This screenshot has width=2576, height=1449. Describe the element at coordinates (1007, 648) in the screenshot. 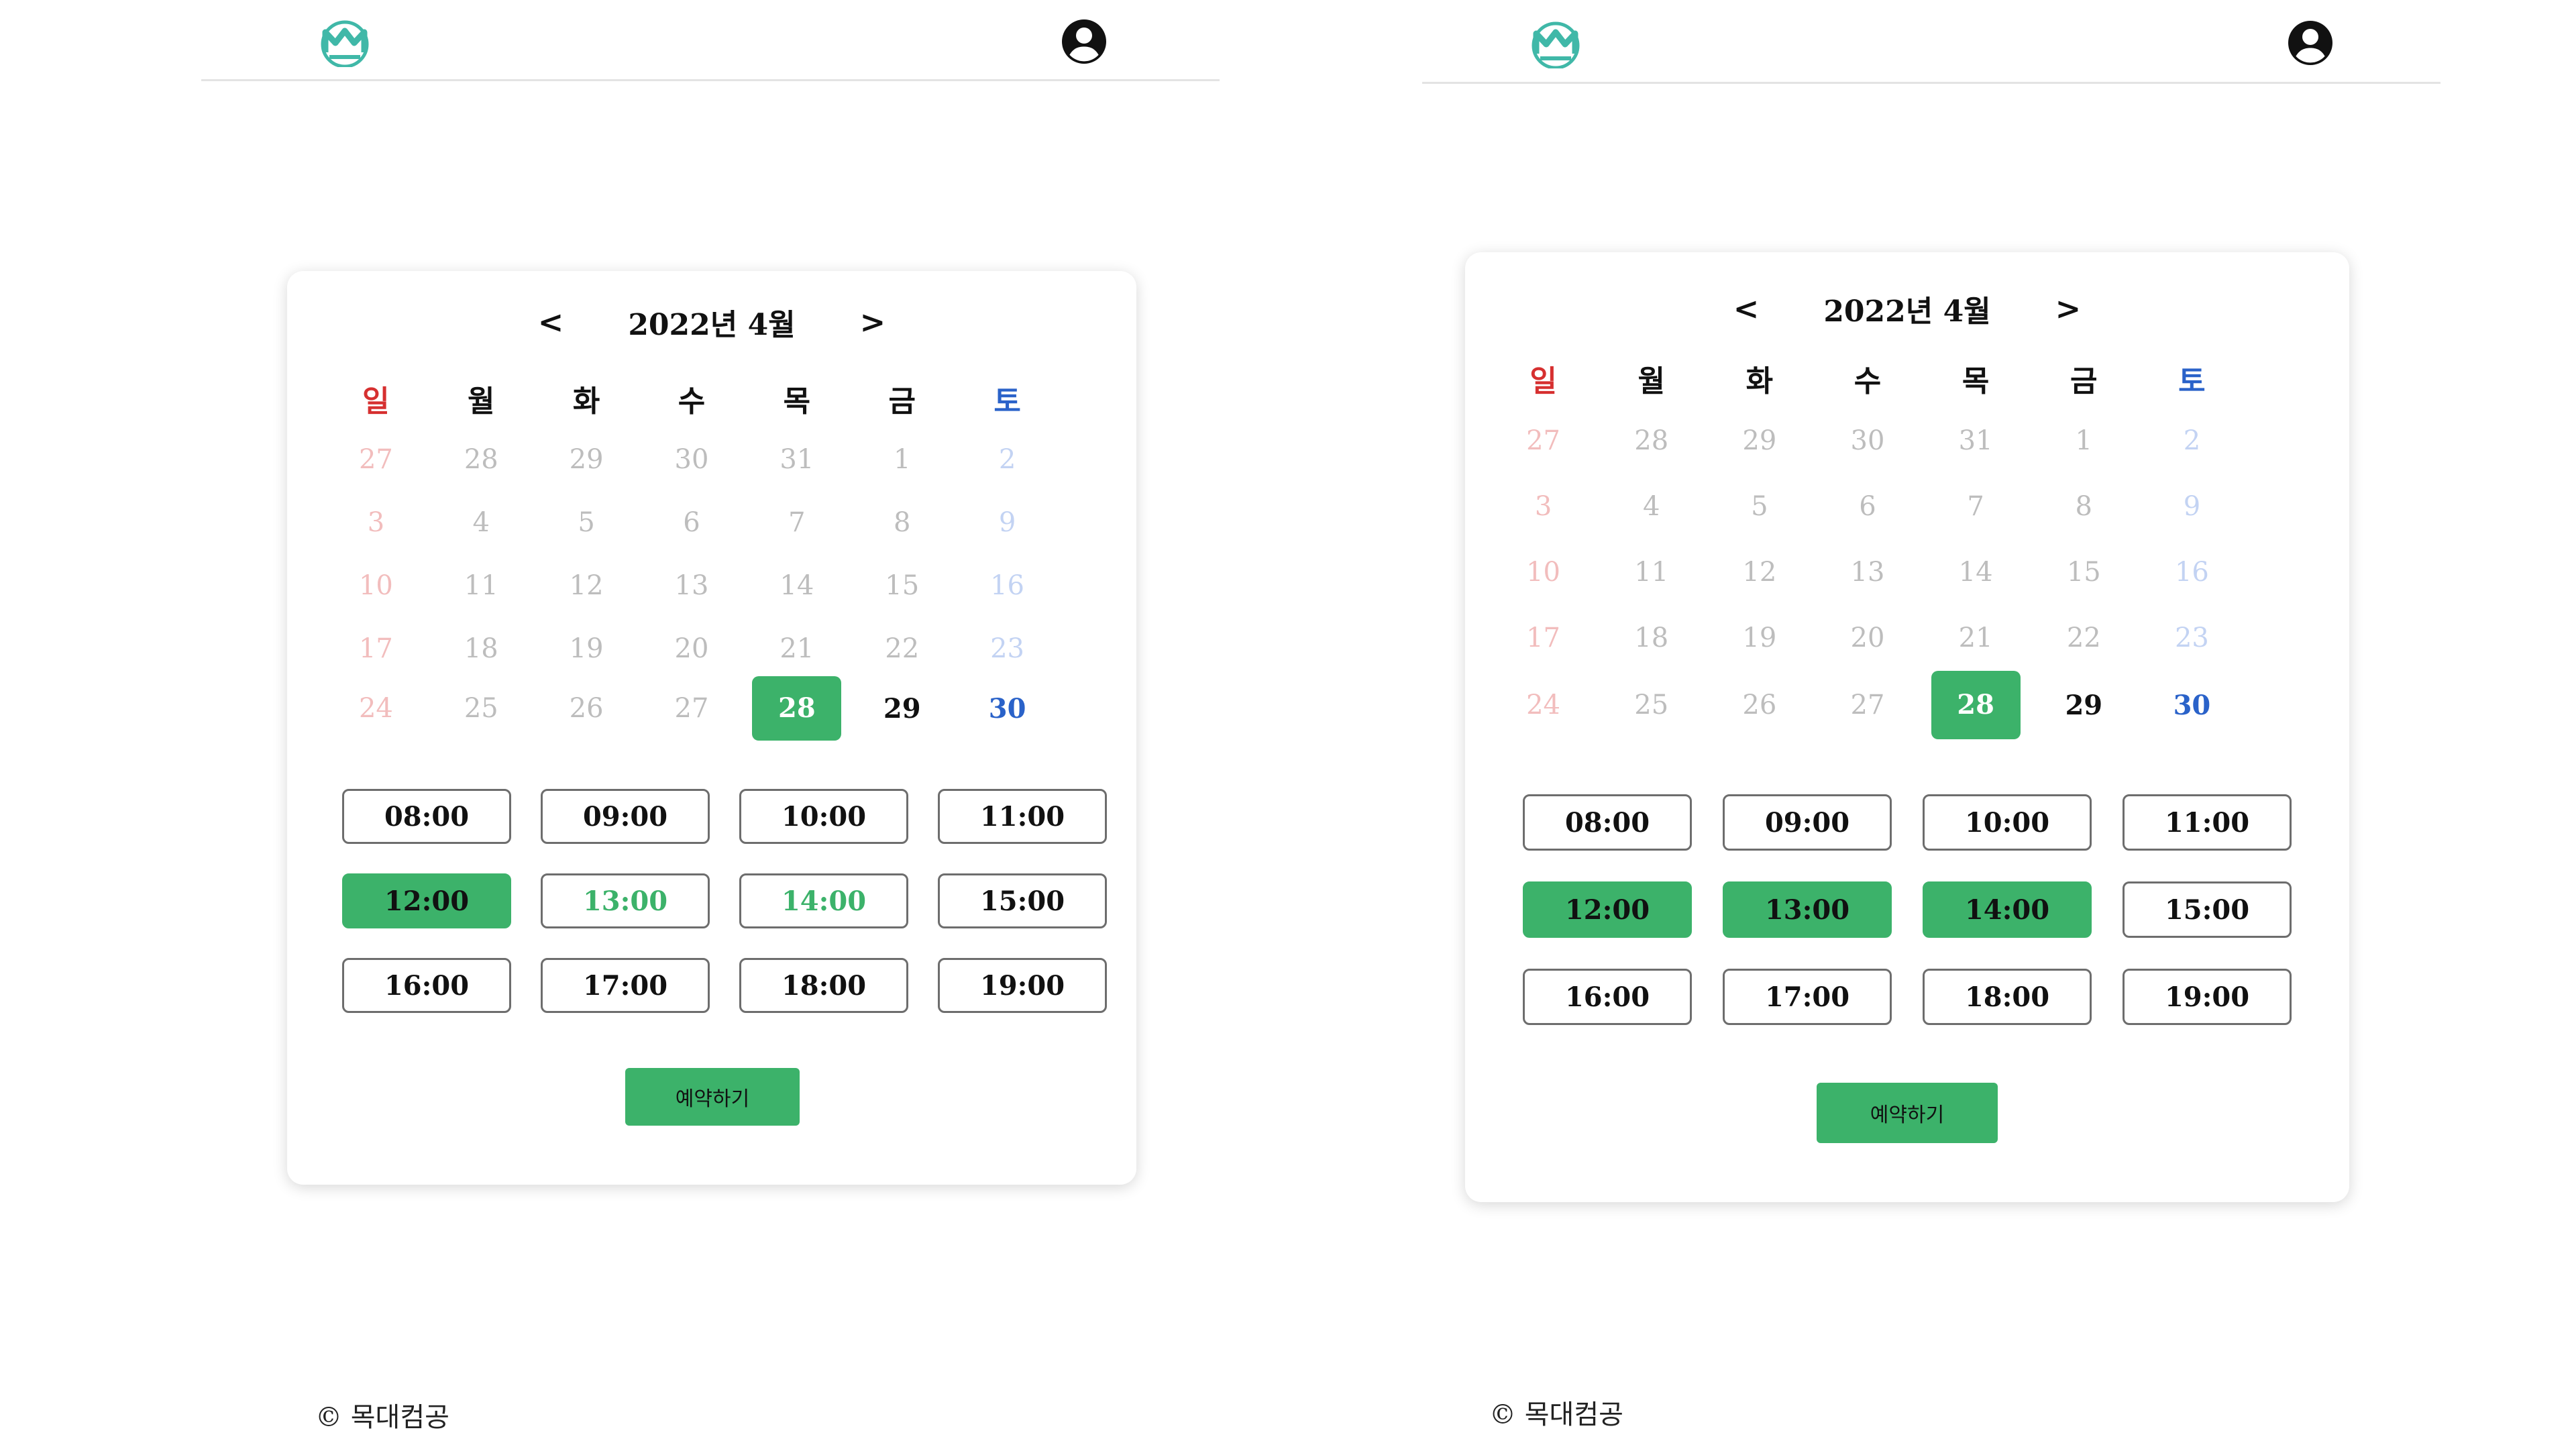

I see `calendar-day: 23` at that location.